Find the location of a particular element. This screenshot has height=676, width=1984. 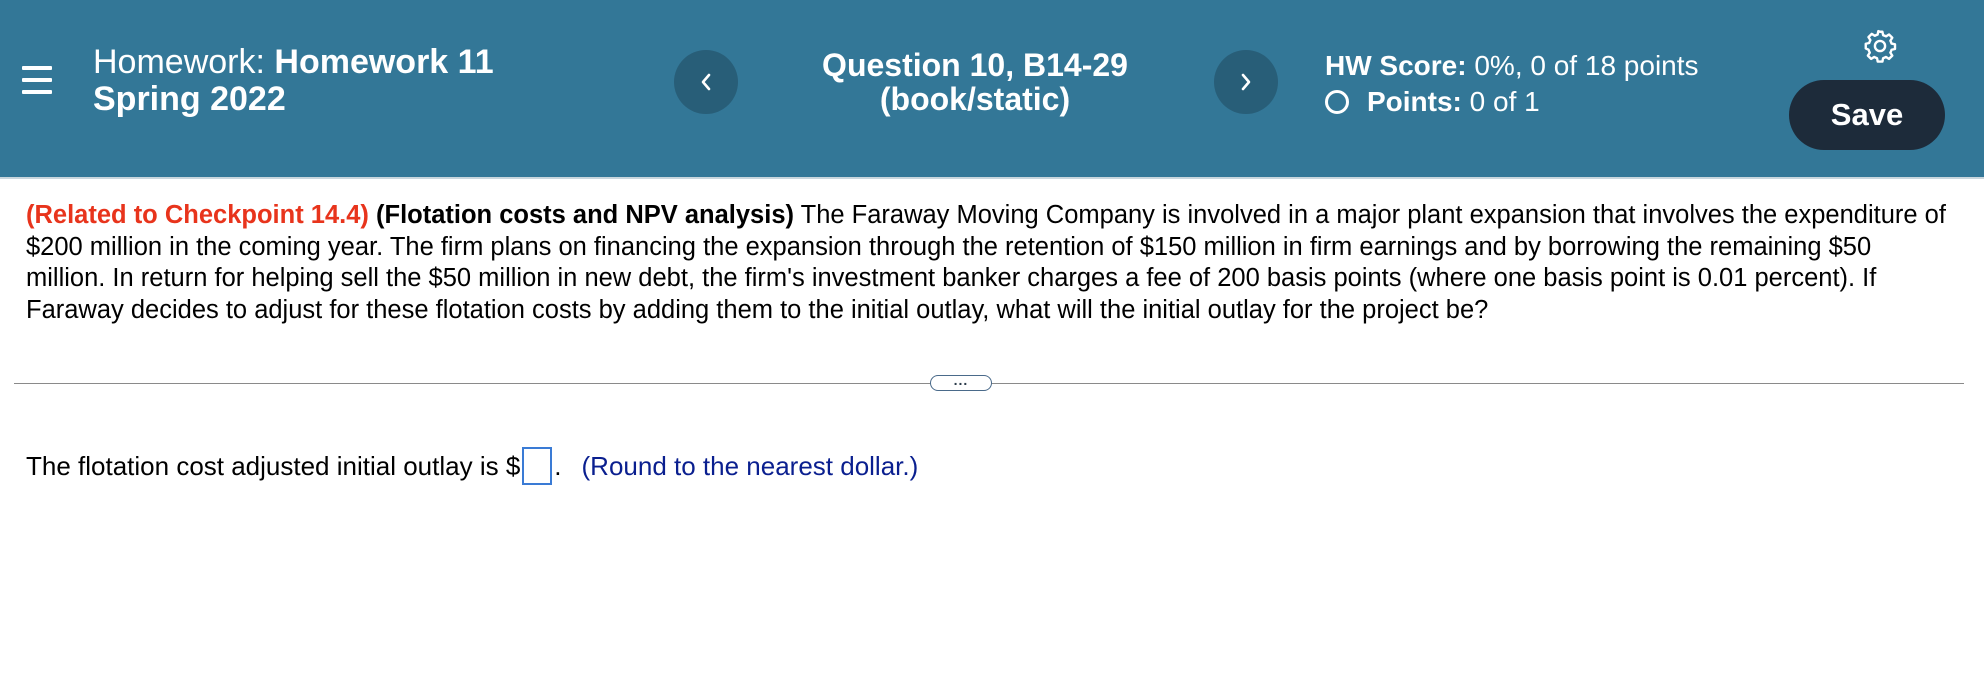

chevron-right-icon is located at coordinates (1246, 82).